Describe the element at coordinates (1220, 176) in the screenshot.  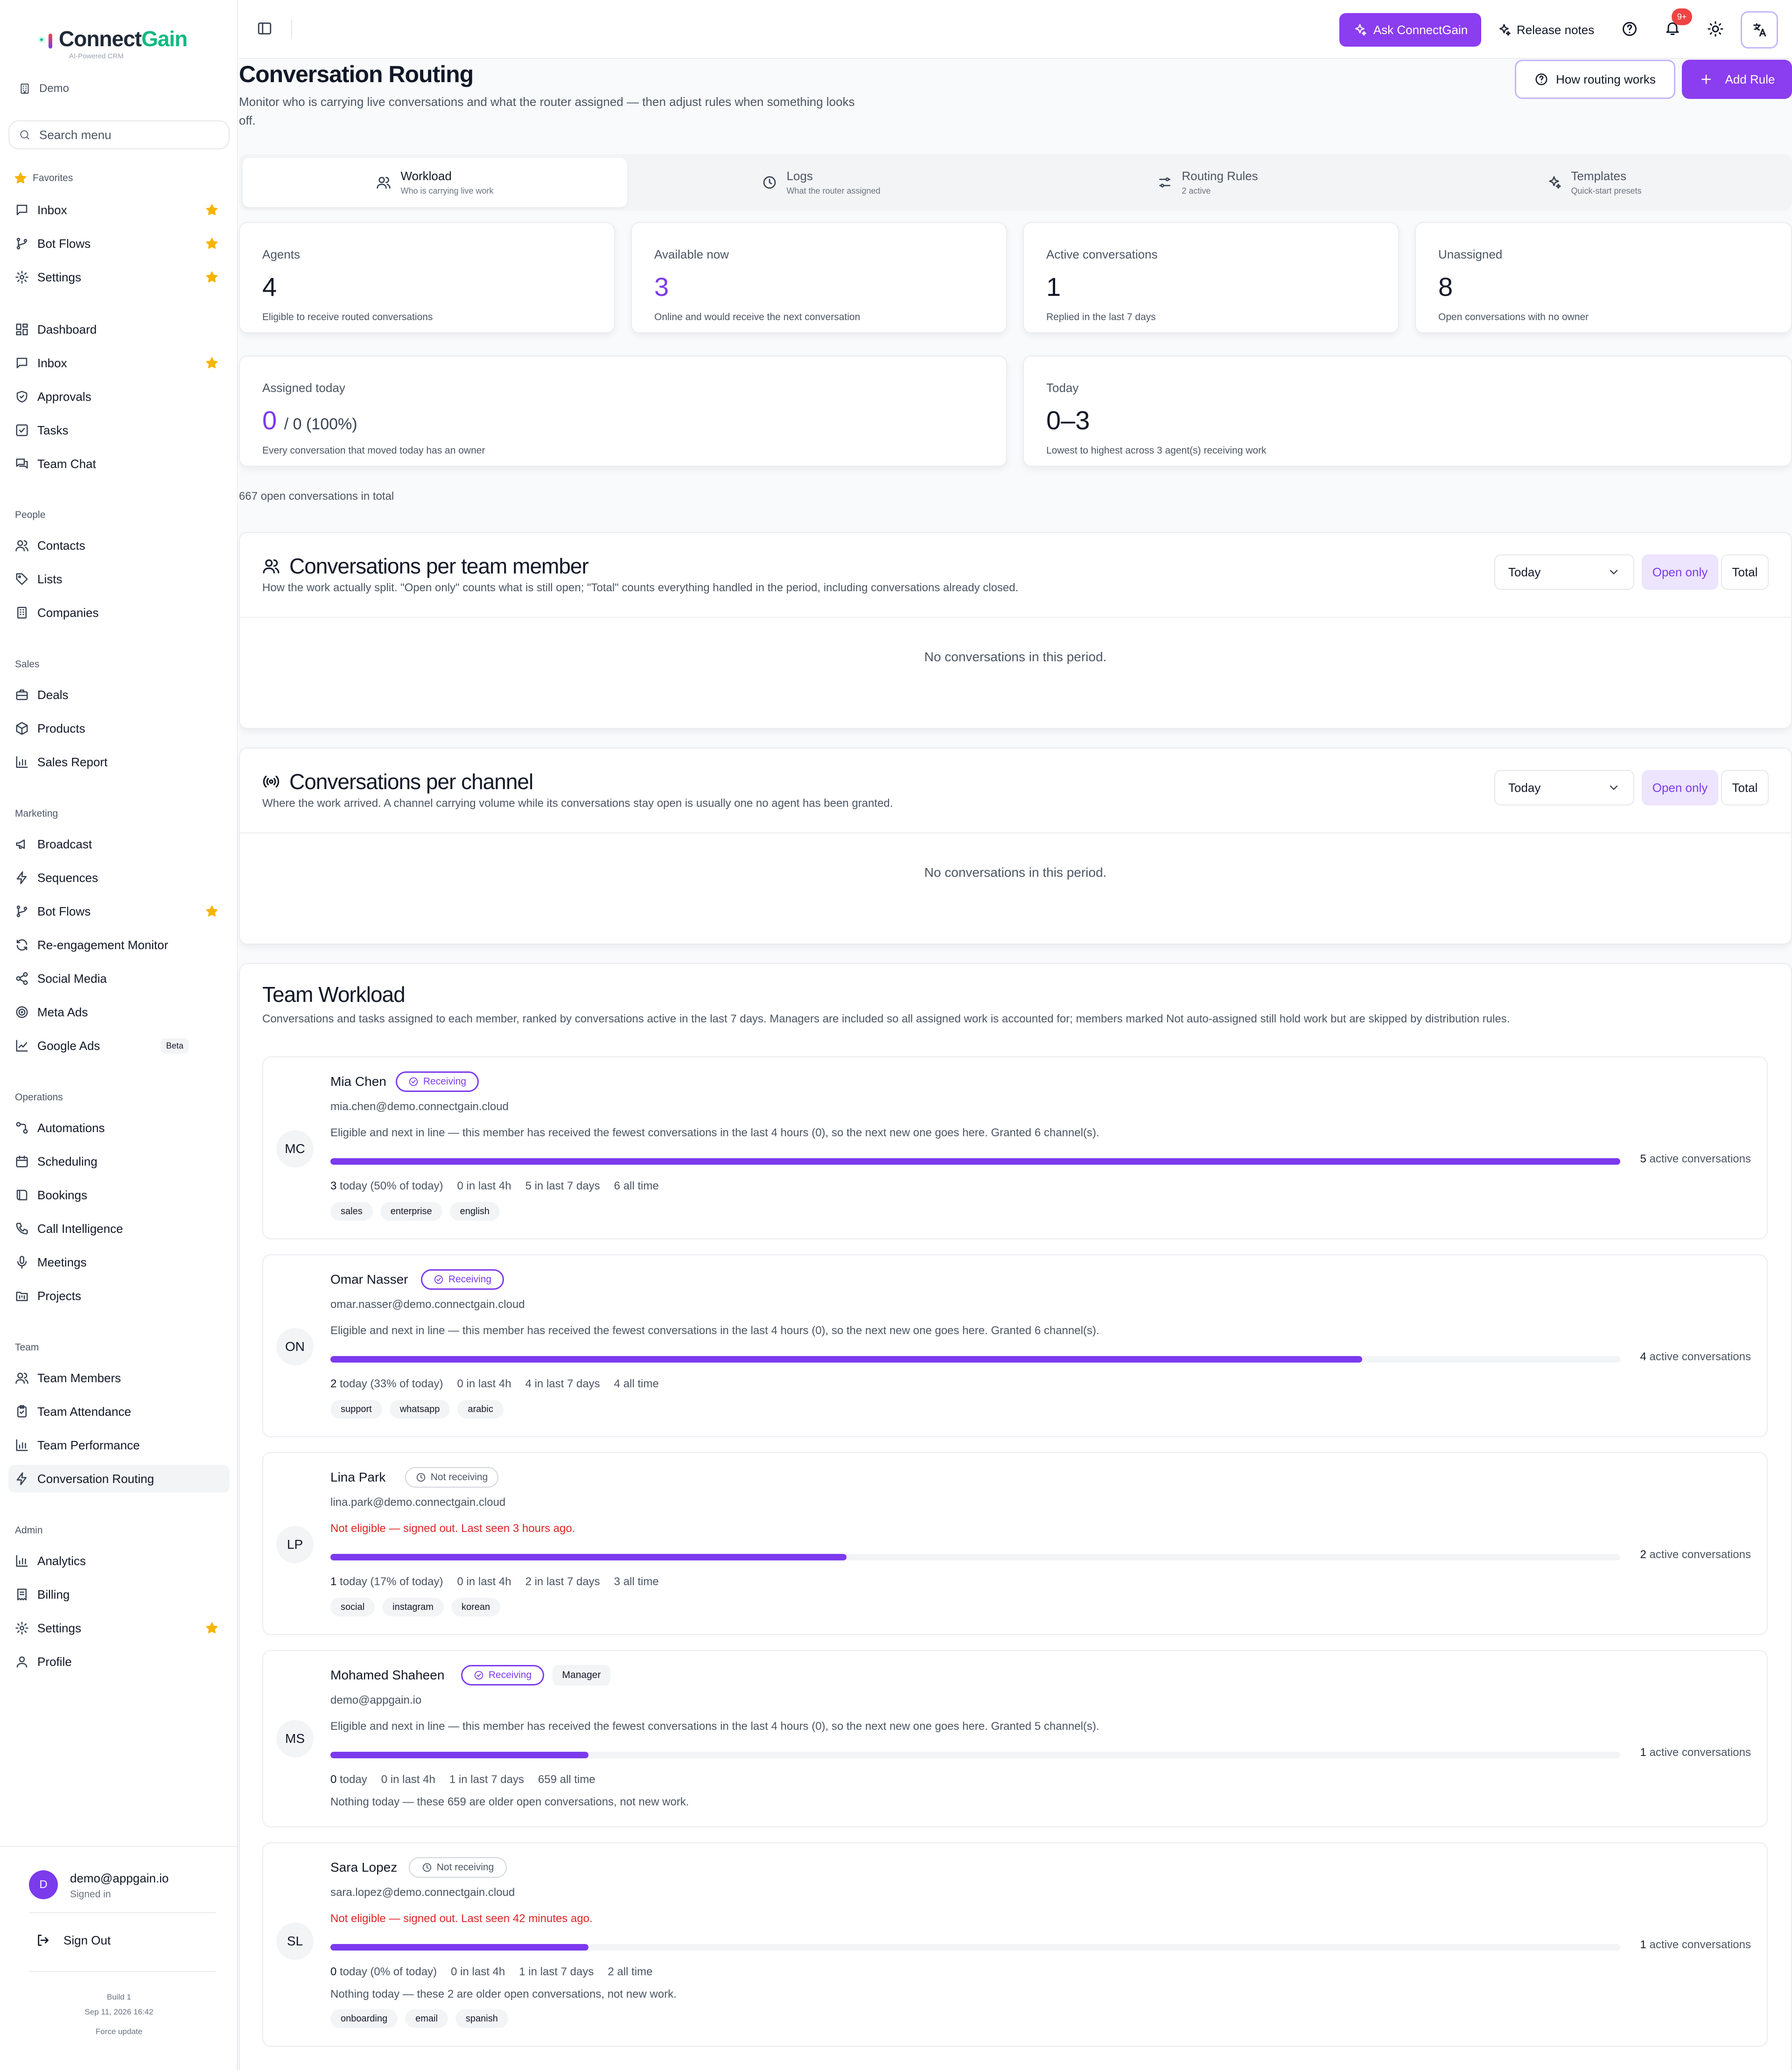
I see `tab-label: Routing Rules` at that location.